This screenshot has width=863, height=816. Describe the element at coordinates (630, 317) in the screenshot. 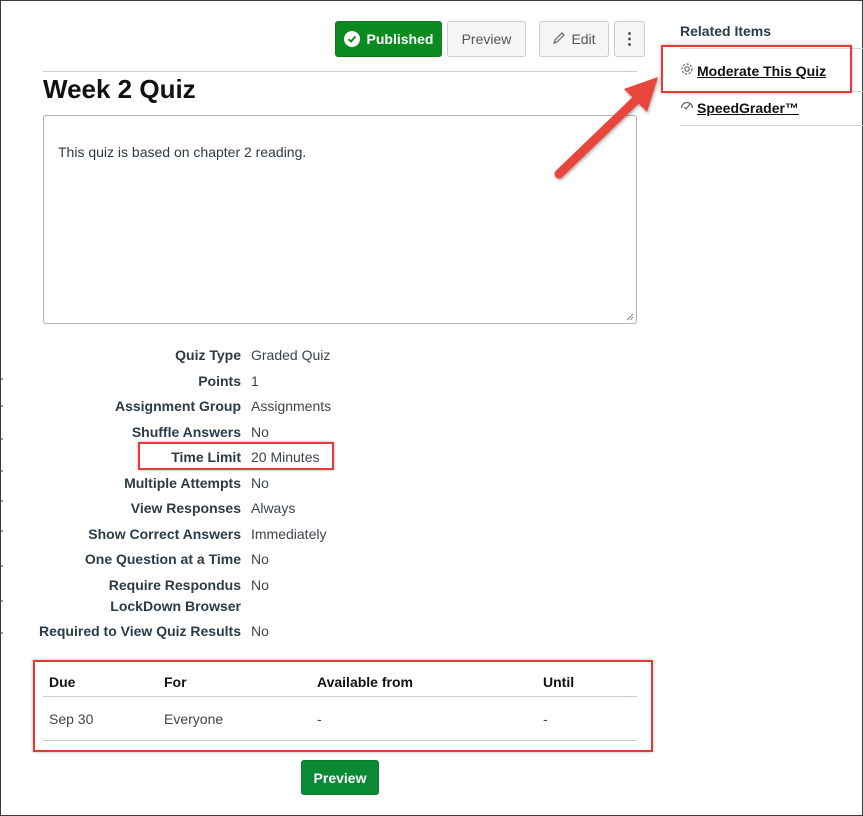

I see `resize-handle-icon` at that location.